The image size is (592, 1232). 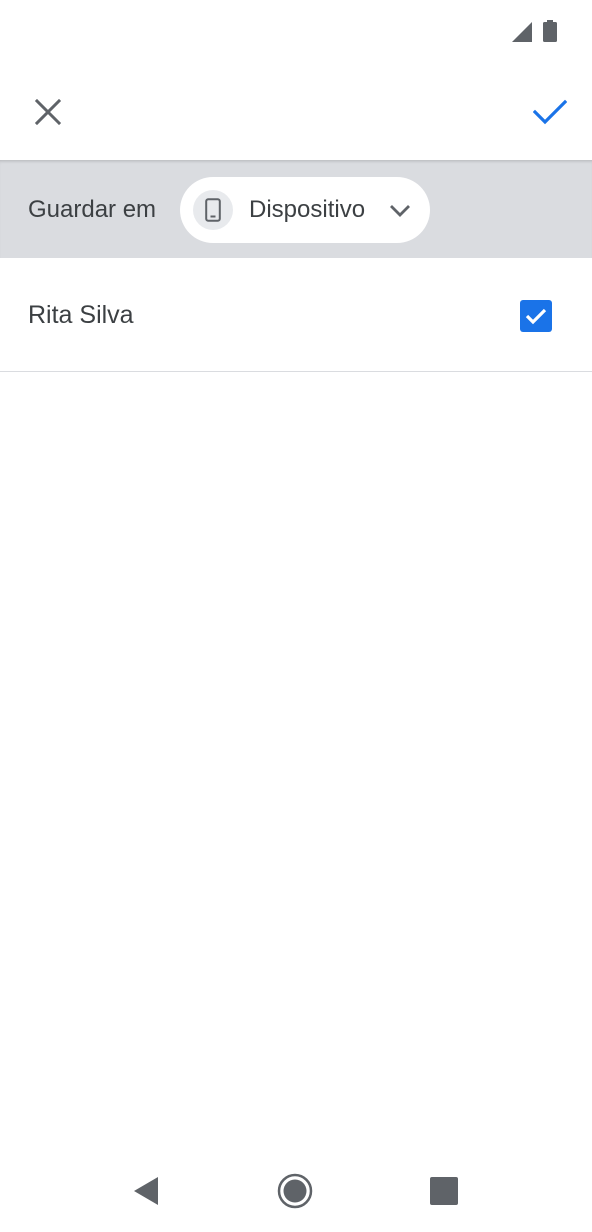 I want to click on selected-location-label: Dispositivo, so click(x=307, y=209).